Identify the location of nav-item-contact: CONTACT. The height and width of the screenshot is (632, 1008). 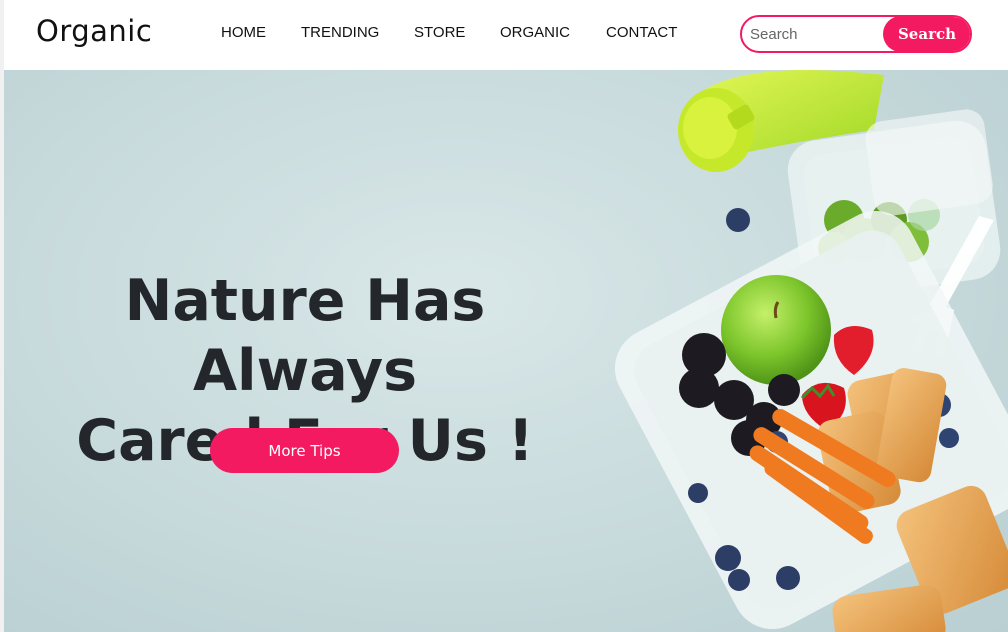
(641, 32).